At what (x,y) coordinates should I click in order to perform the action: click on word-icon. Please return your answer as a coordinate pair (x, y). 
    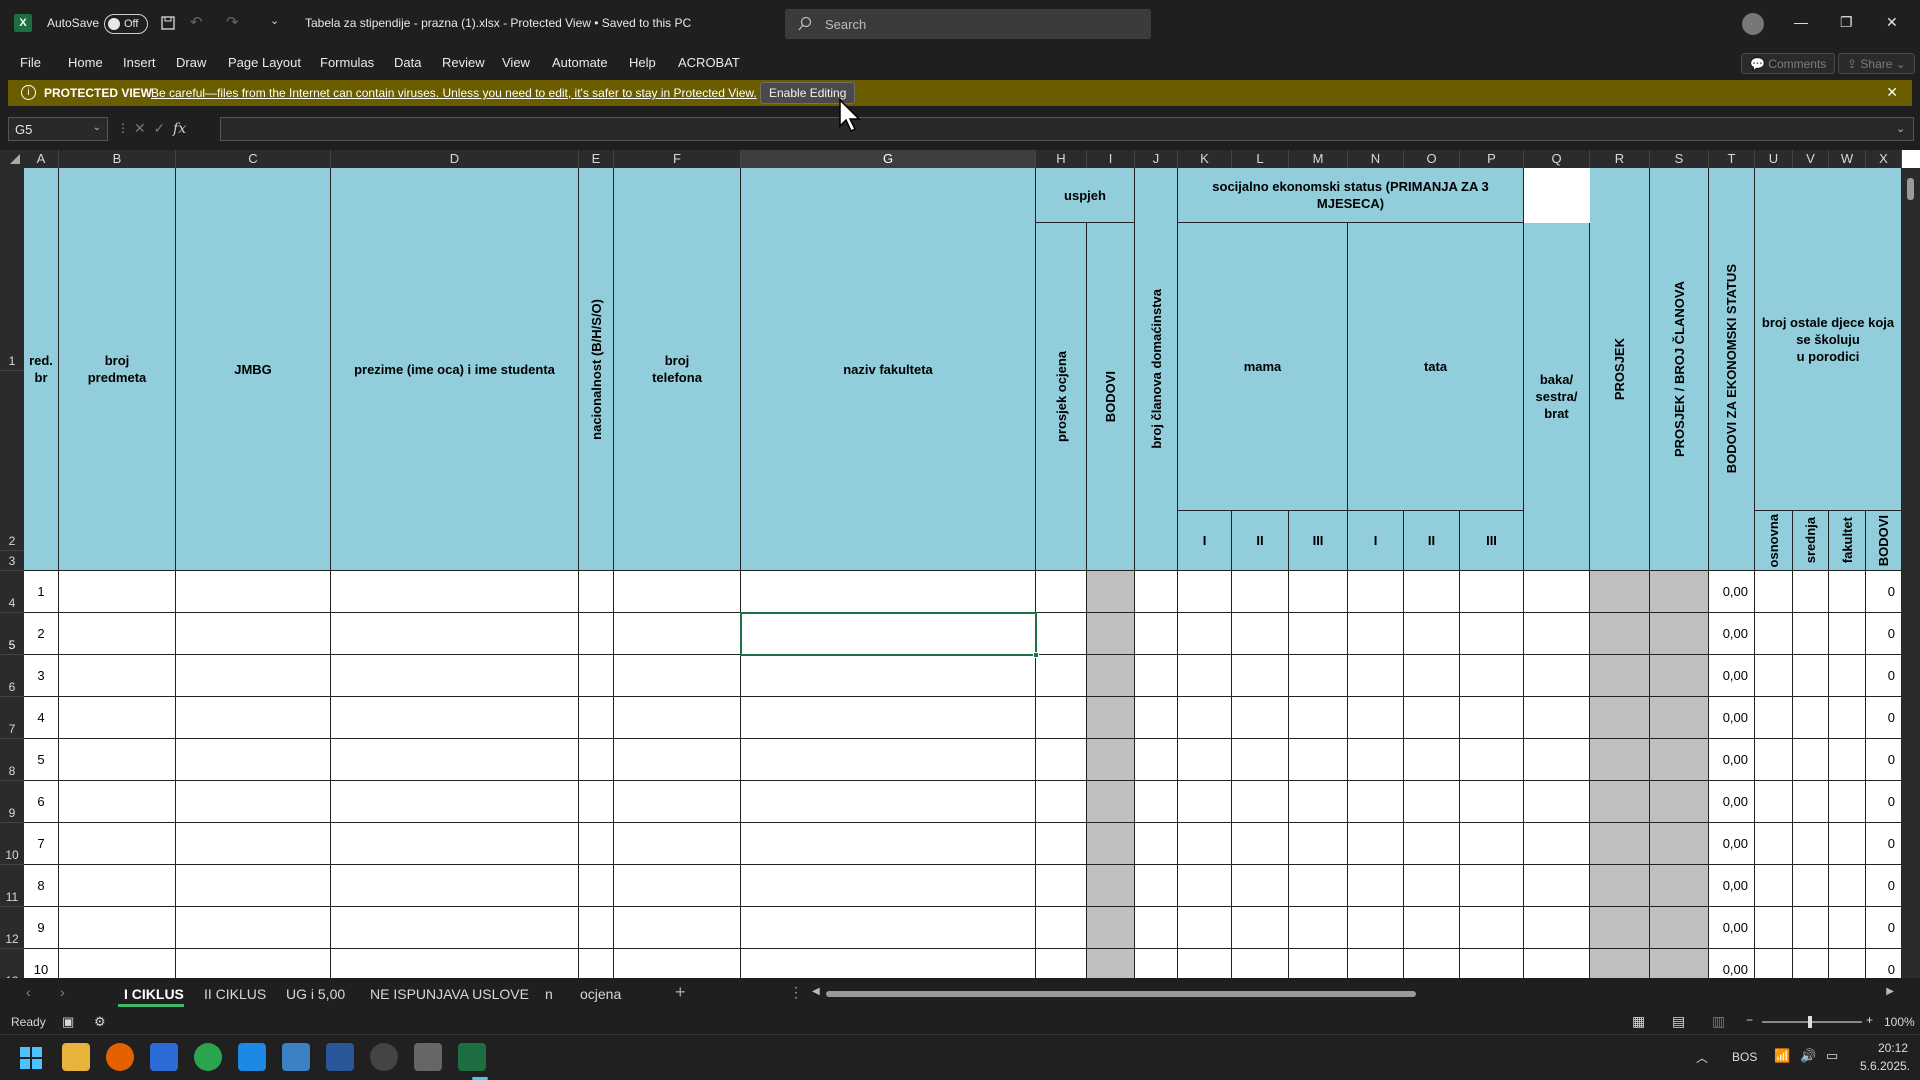
    Looking at the image, I should click on (340, 1057).